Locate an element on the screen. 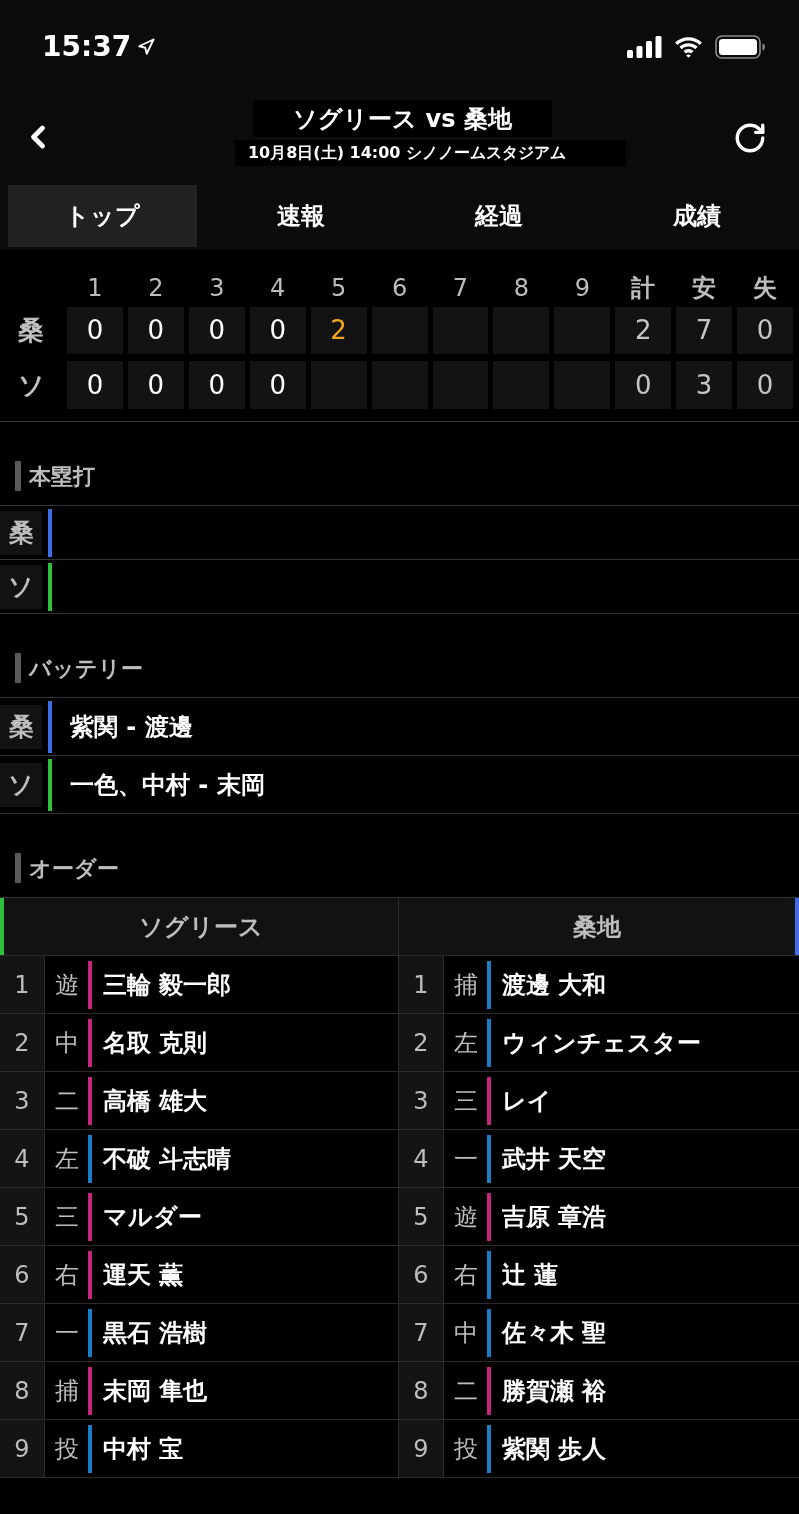 Image resolution: width=799 pixels, height=1514 pixels. total-cell: 3 is located at coordinates (704, 385).